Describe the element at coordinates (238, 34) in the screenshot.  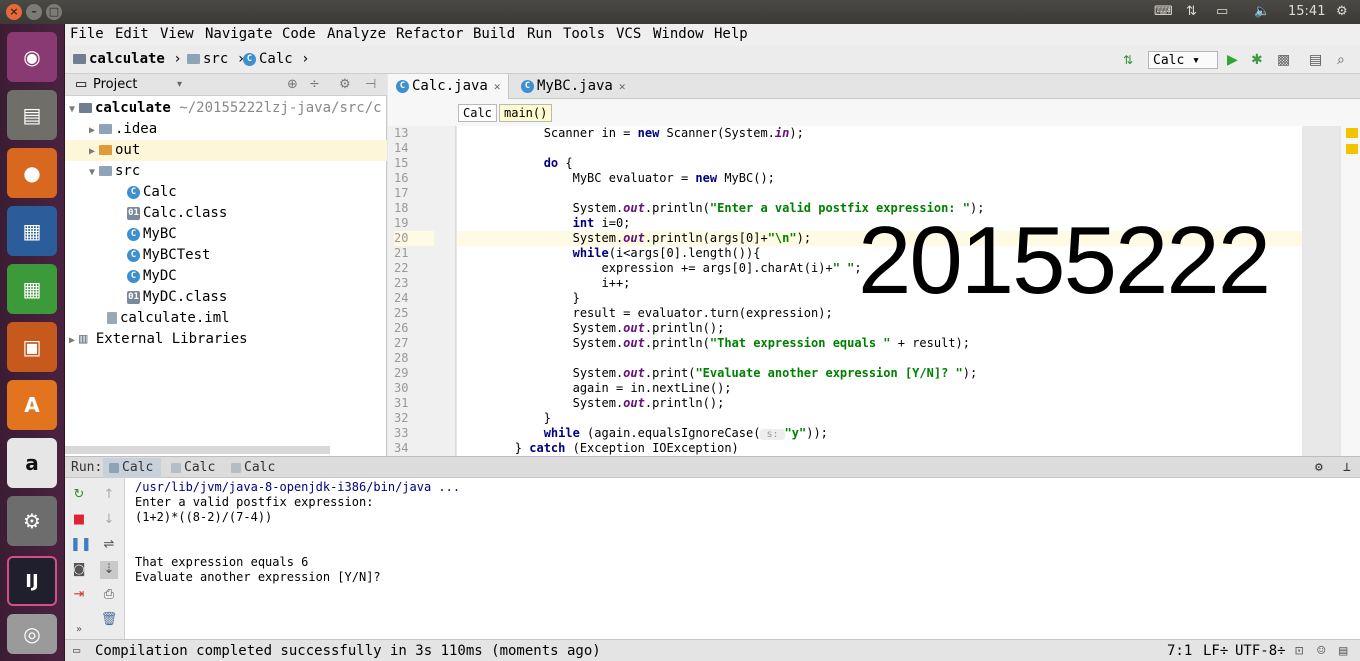
I see `menu-navigate: Navigate` at that location.